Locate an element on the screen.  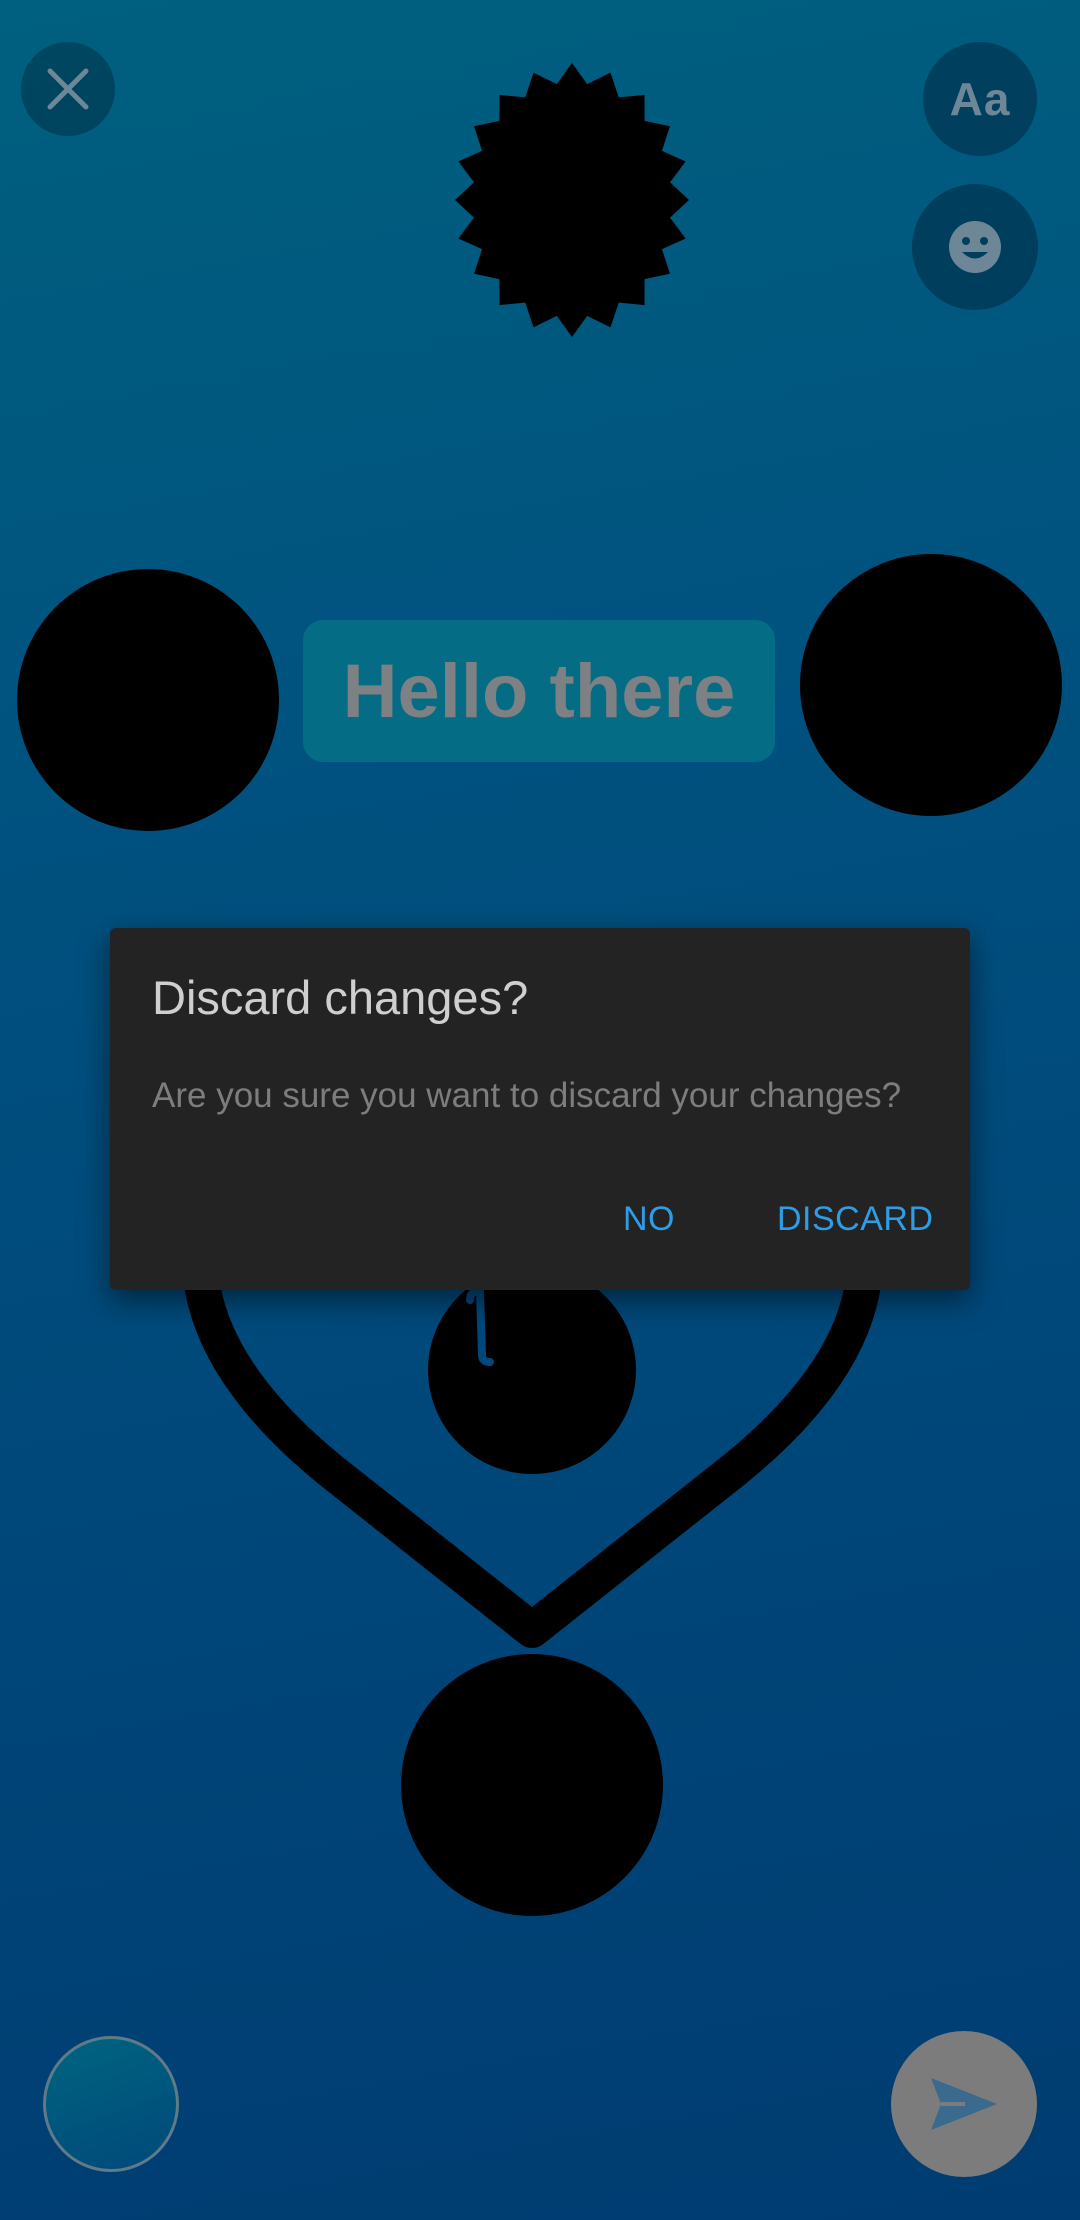
send-icon is located at coordinates (964, 2104).